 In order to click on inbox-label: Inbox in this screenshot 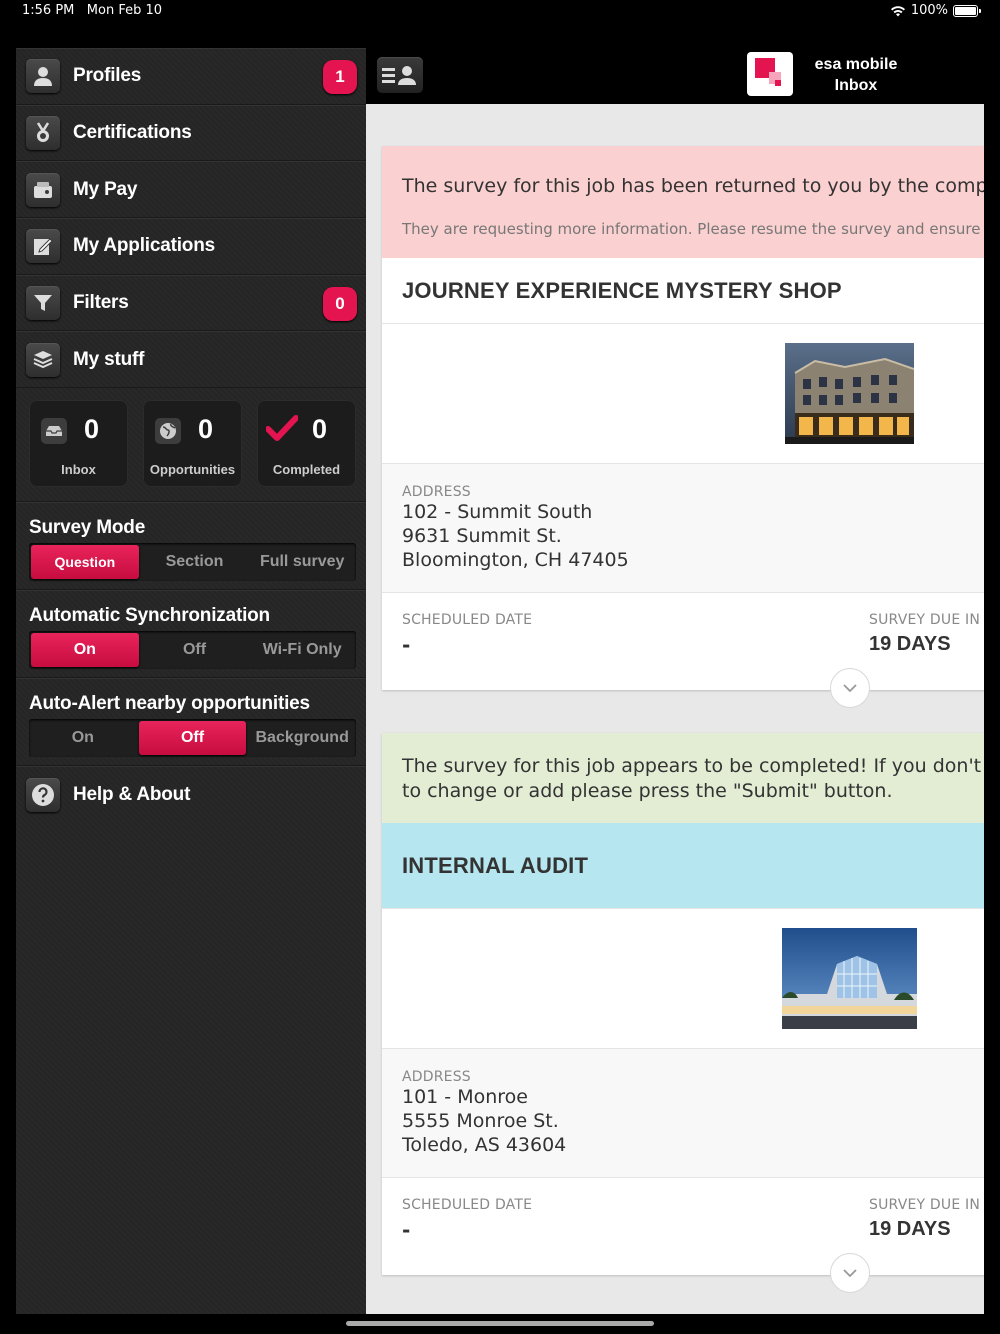, I will do `click(78, 470)`.